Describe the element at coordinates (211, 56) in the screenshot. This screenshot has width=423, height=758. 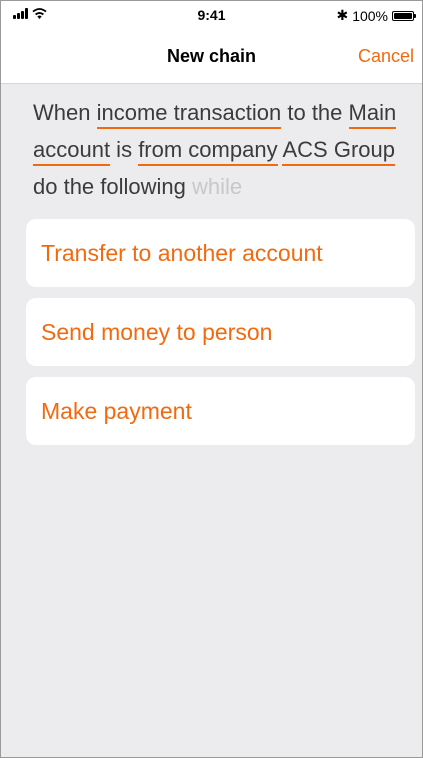
I see `navigation-bar: New chain Cancel` at that location.